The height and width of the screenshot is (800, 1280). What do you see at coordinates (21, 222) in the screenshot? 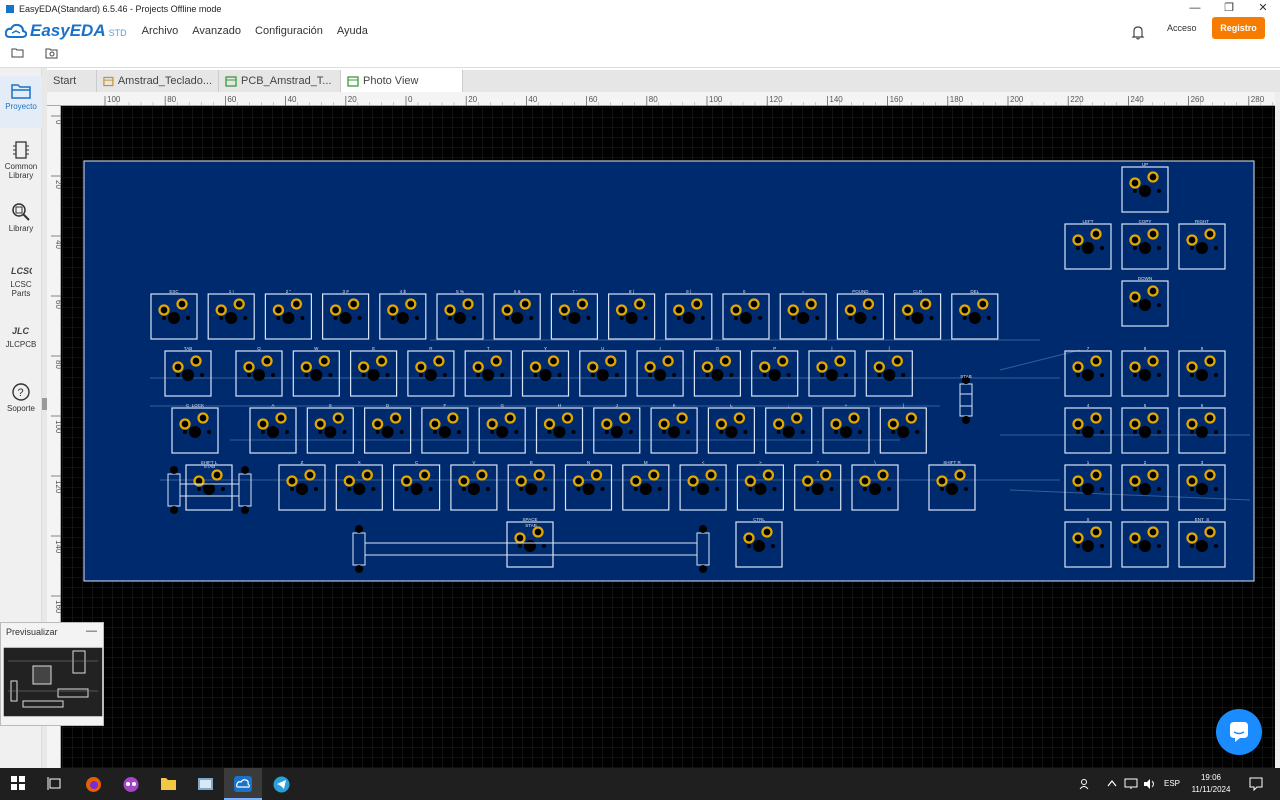
I see `sidebar-item-library: Library` at bounding box center [21, 222].